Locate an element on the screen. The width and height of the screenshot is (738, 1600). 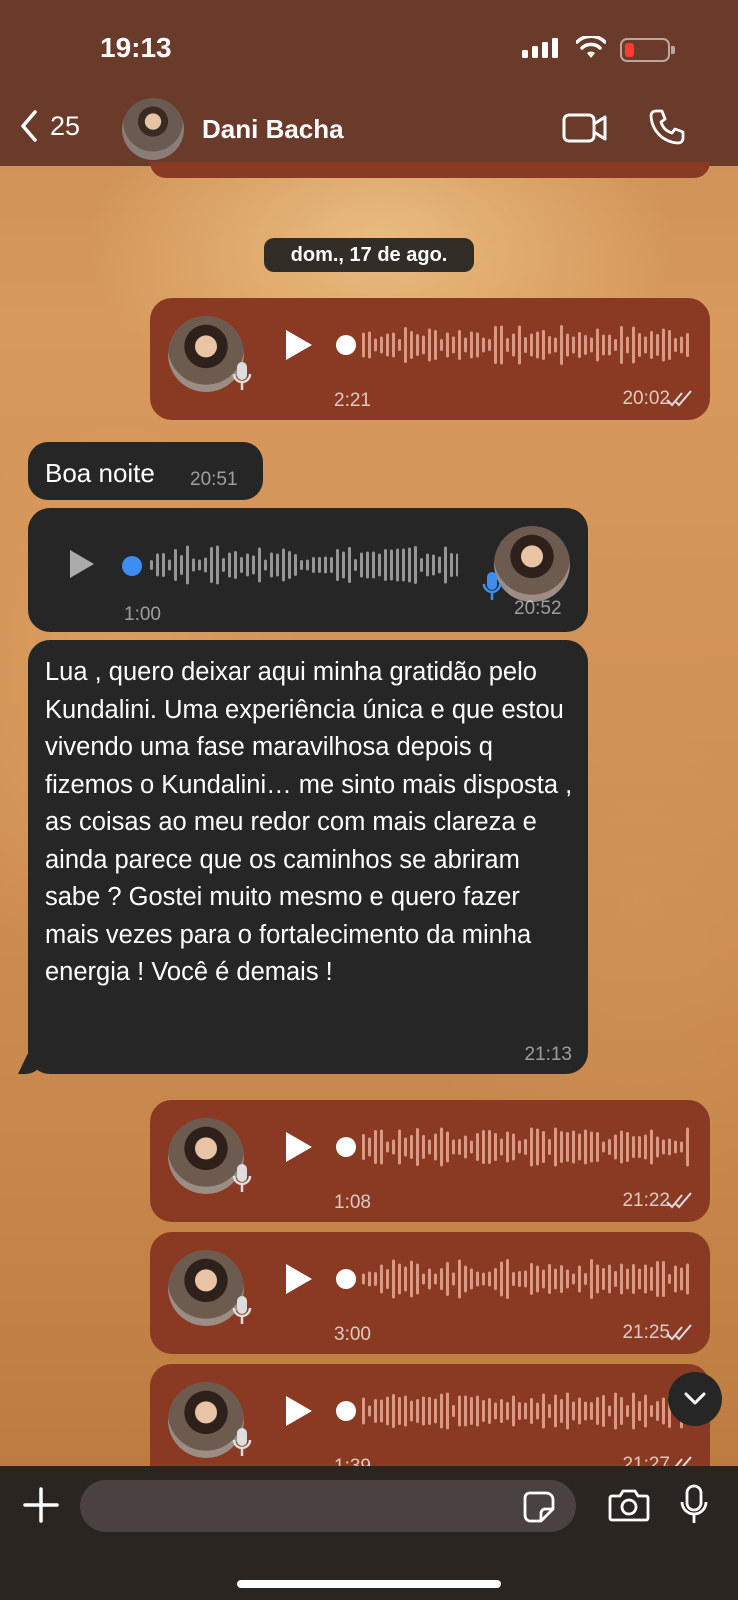
scroll-to-bottom-button is located at coordinates (695, 1399).